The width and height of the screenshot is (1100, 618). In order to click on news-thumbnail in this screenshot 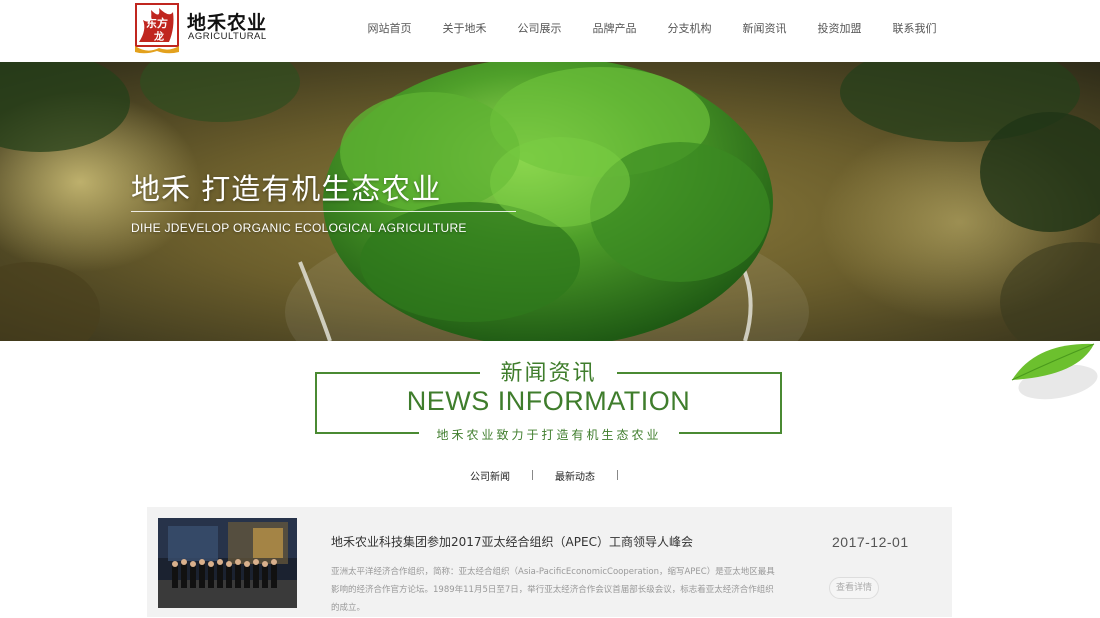, I will do `click(227, 563)`.